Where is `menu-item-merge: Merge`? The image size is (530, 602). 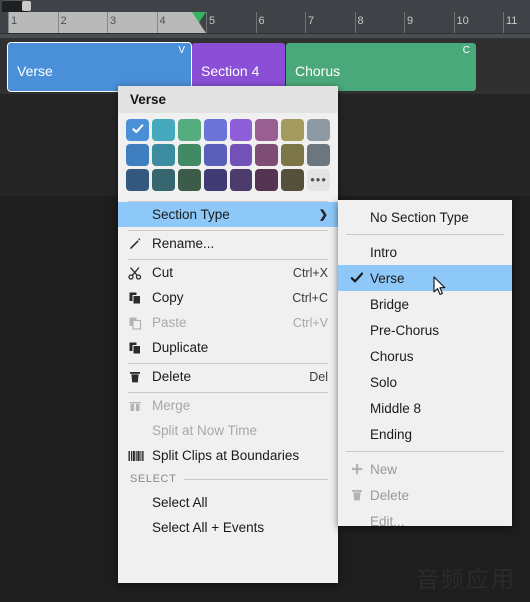 menu-item-merge: Merge is located at coordinates (228, 405).